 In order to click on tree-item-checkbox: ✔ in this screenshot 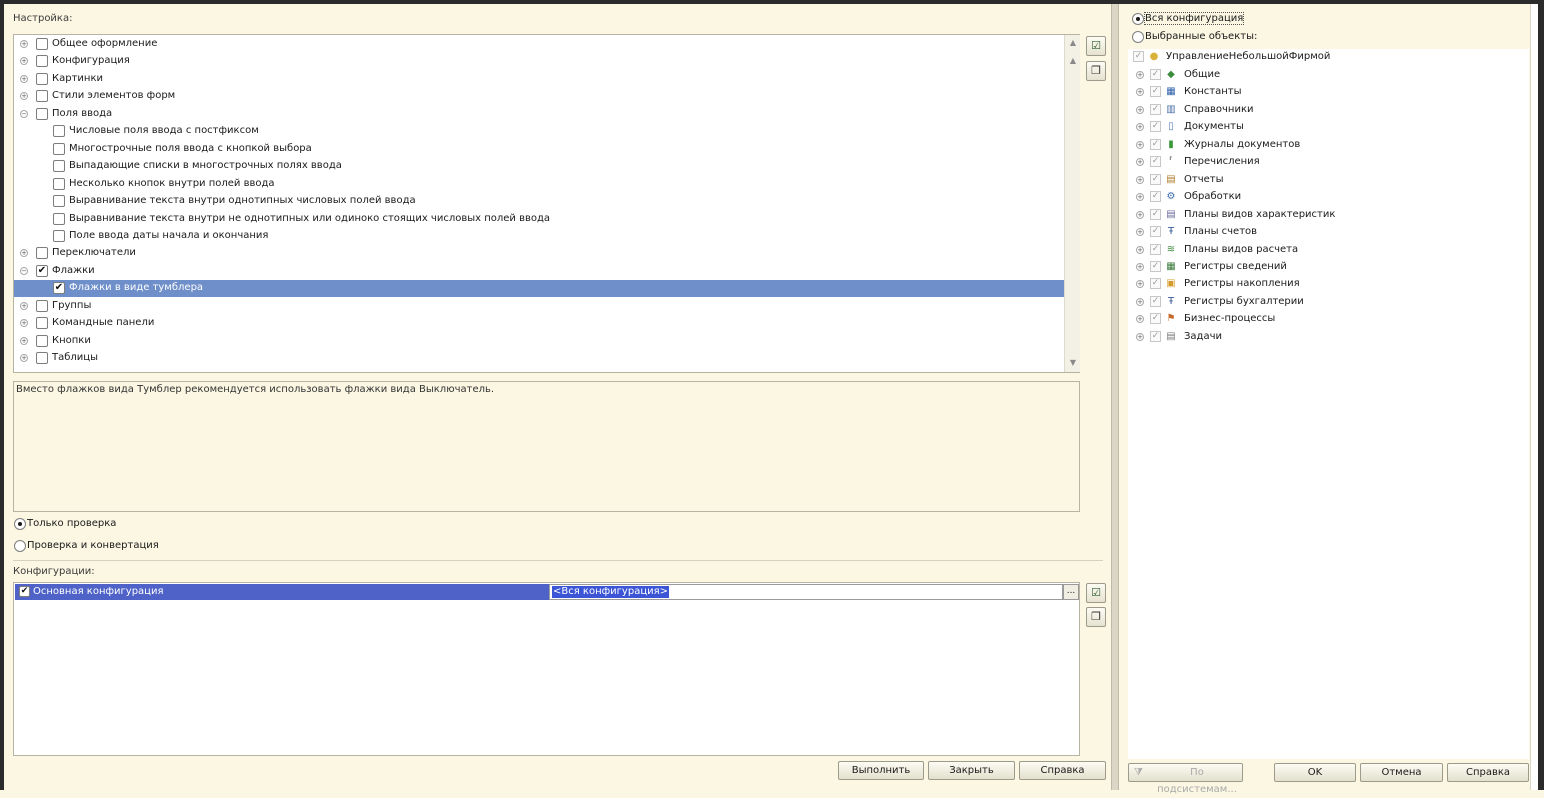, I will do `click(59, 288)`.